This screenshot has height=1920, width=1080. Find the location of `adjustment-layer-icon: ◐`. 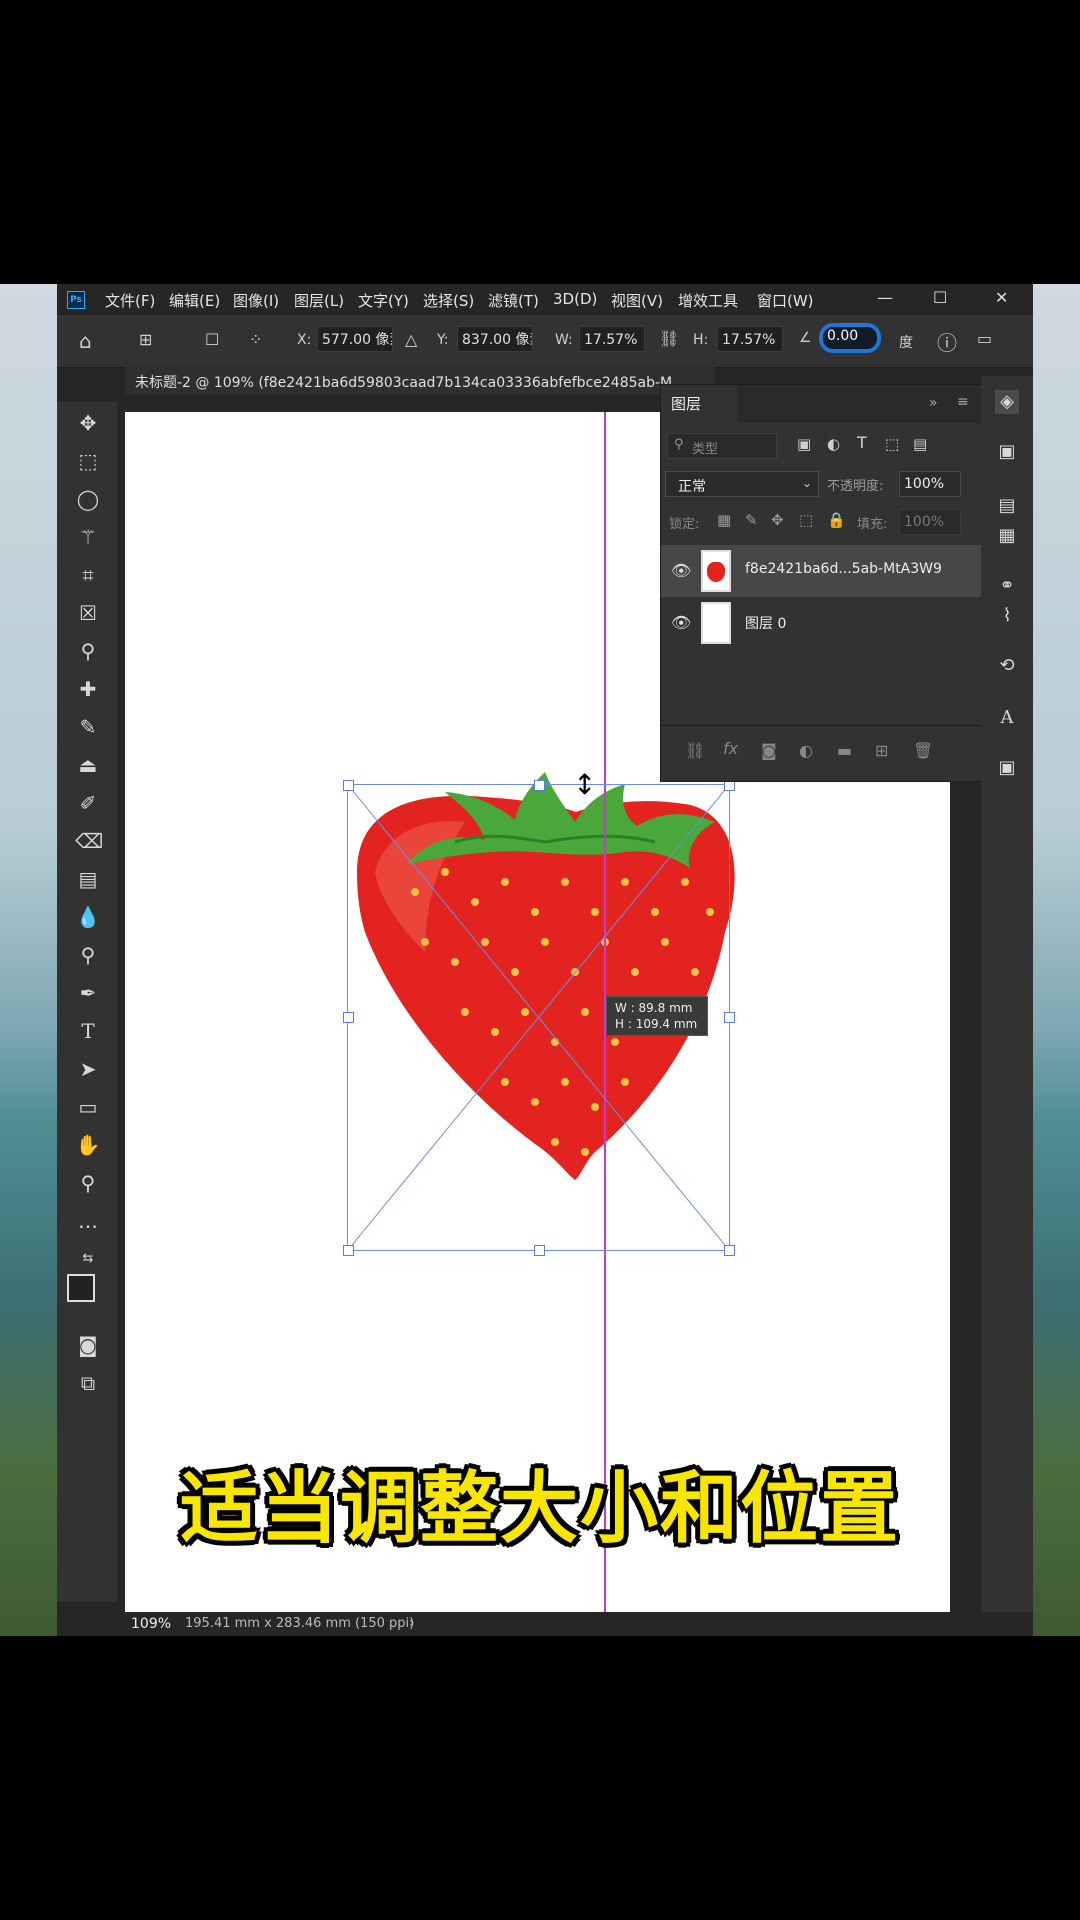

adjustment-layer-icon: ◐ is located at coordinates (806, 750).